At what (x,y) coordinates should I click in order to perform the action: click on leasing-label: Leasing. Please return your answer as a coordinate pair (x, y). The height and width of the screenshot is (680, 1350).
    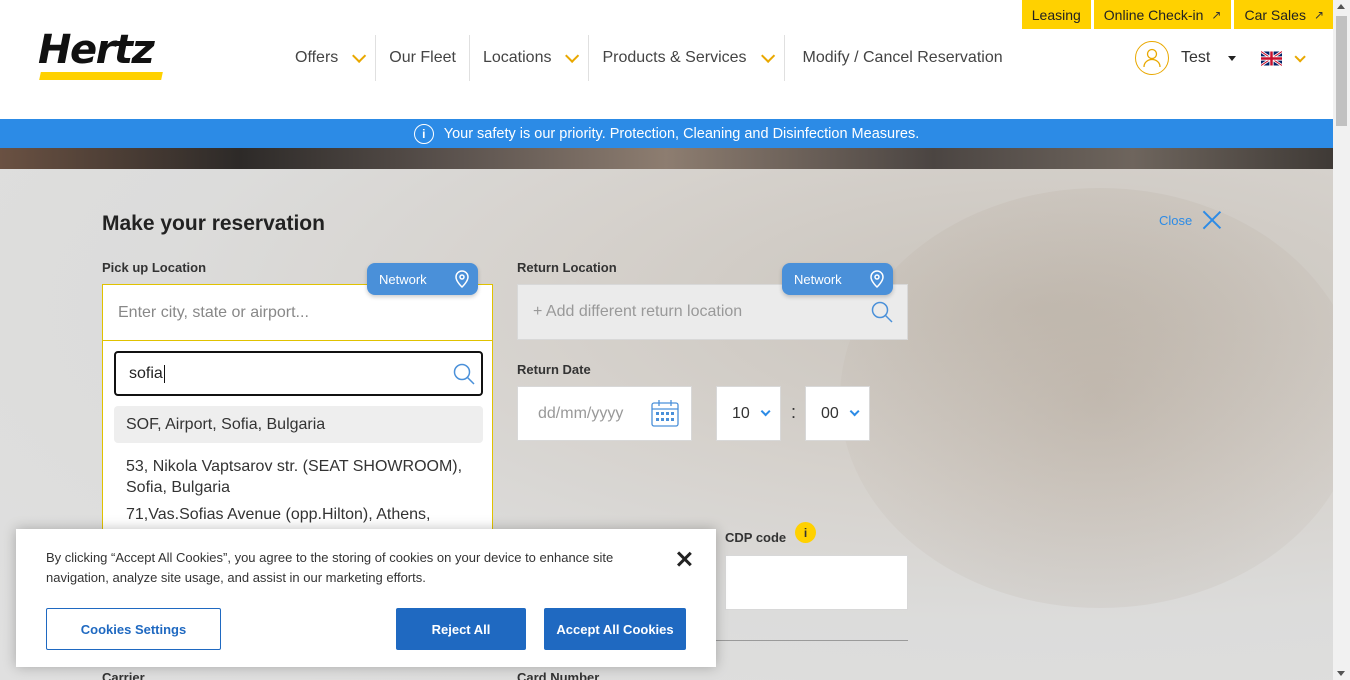
    Looking at the image, I should click on (1056, 14).